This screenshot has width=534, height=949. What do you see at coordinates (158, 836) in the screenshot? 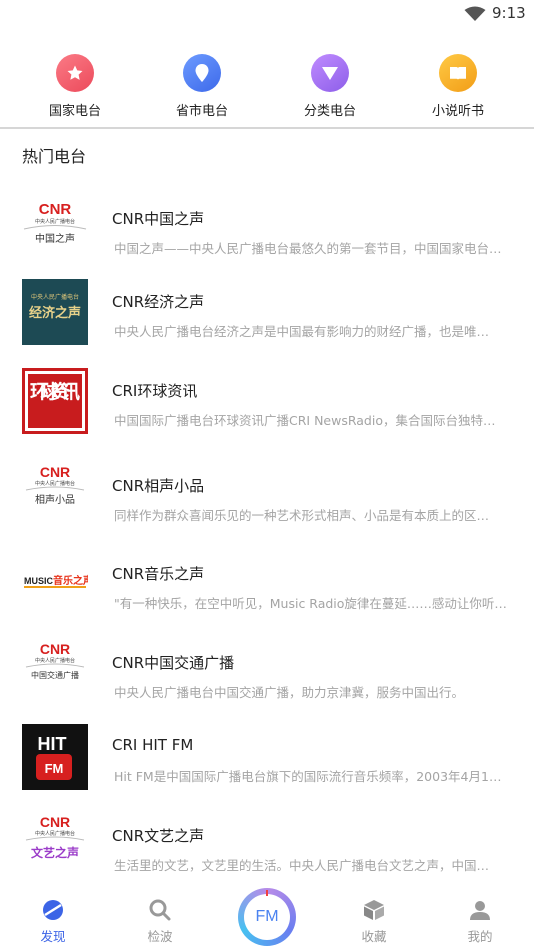
I see `station-name: CNR文艺之声` at bounding box center [158, 836].